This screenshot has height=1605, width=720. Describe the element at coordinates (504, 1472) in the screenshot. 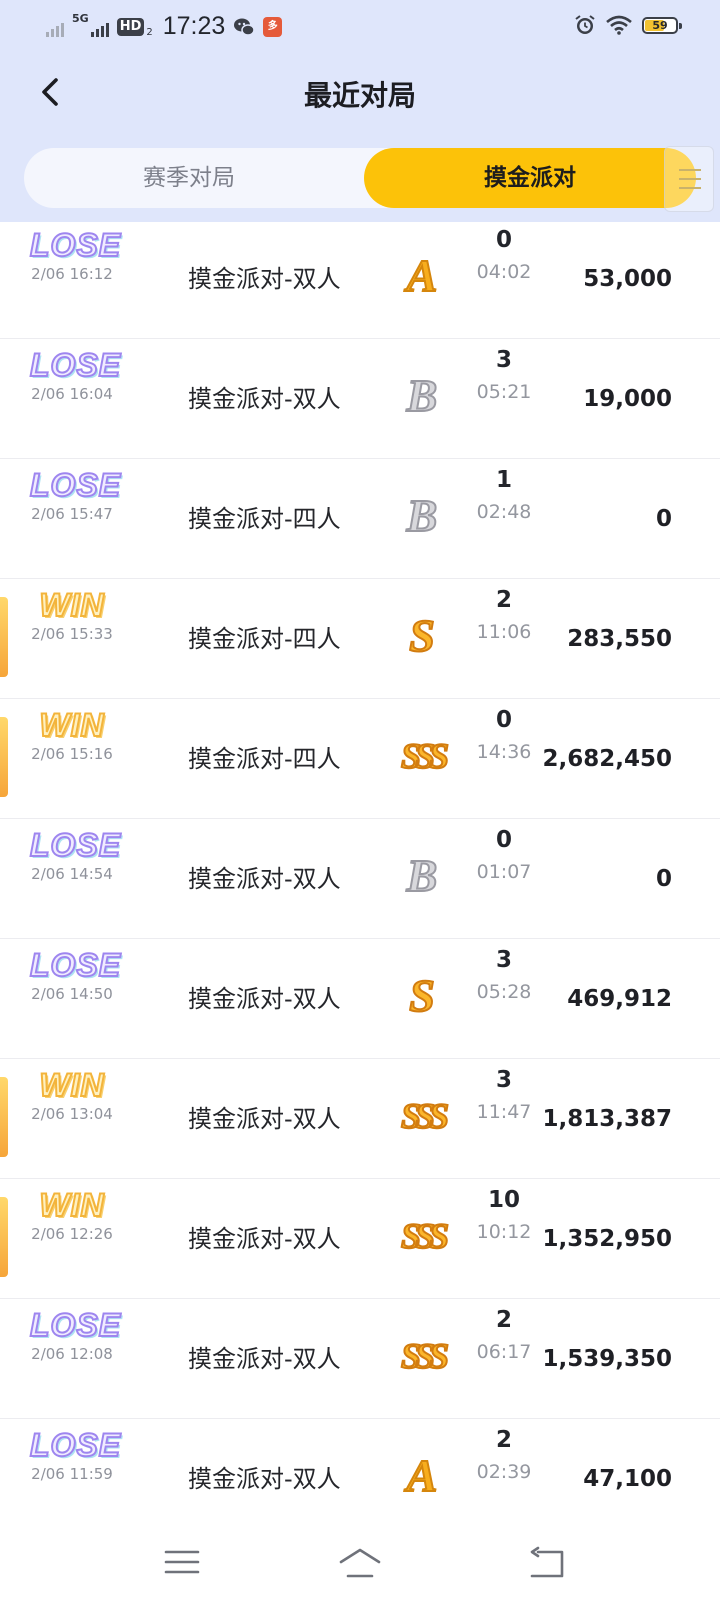

I see `match-duration: 02:39` at that location.